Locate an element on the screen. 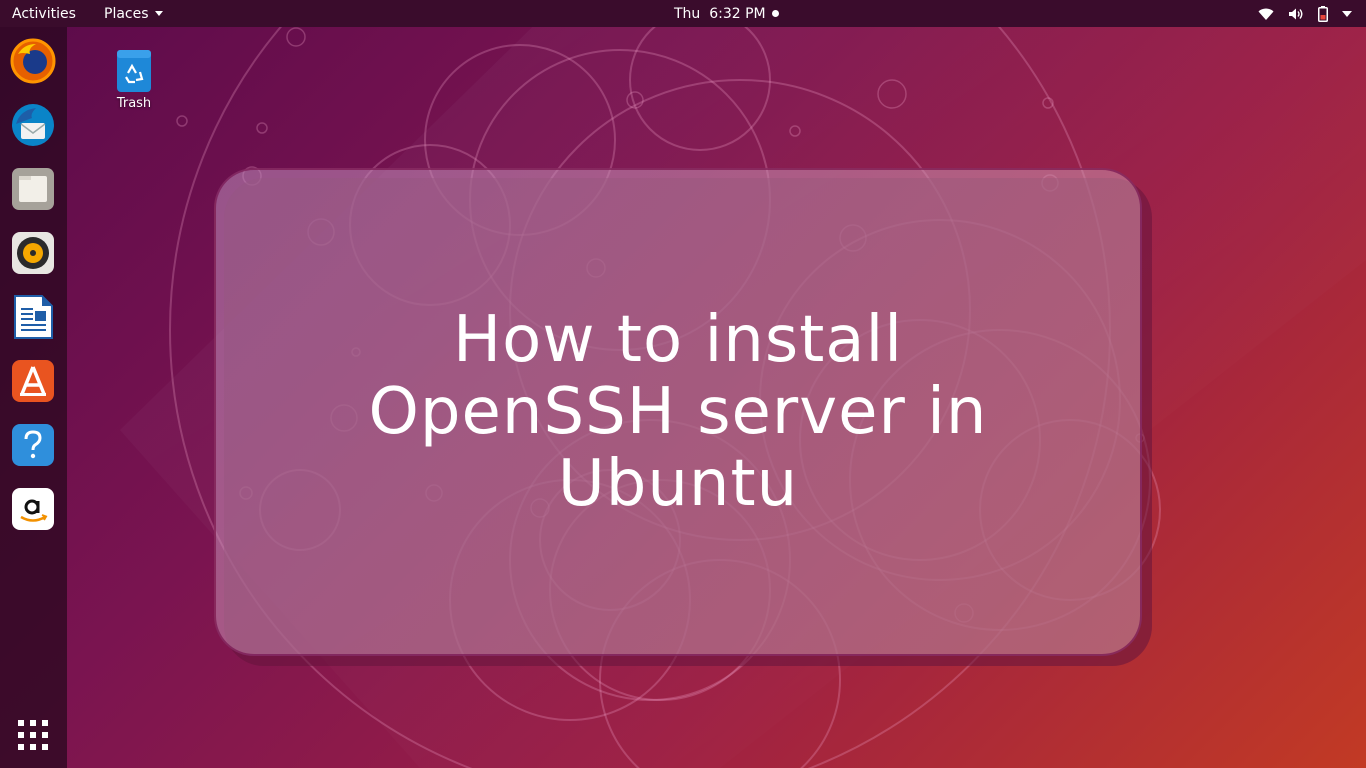  dock-item-files is located at coordinates (33, 189).